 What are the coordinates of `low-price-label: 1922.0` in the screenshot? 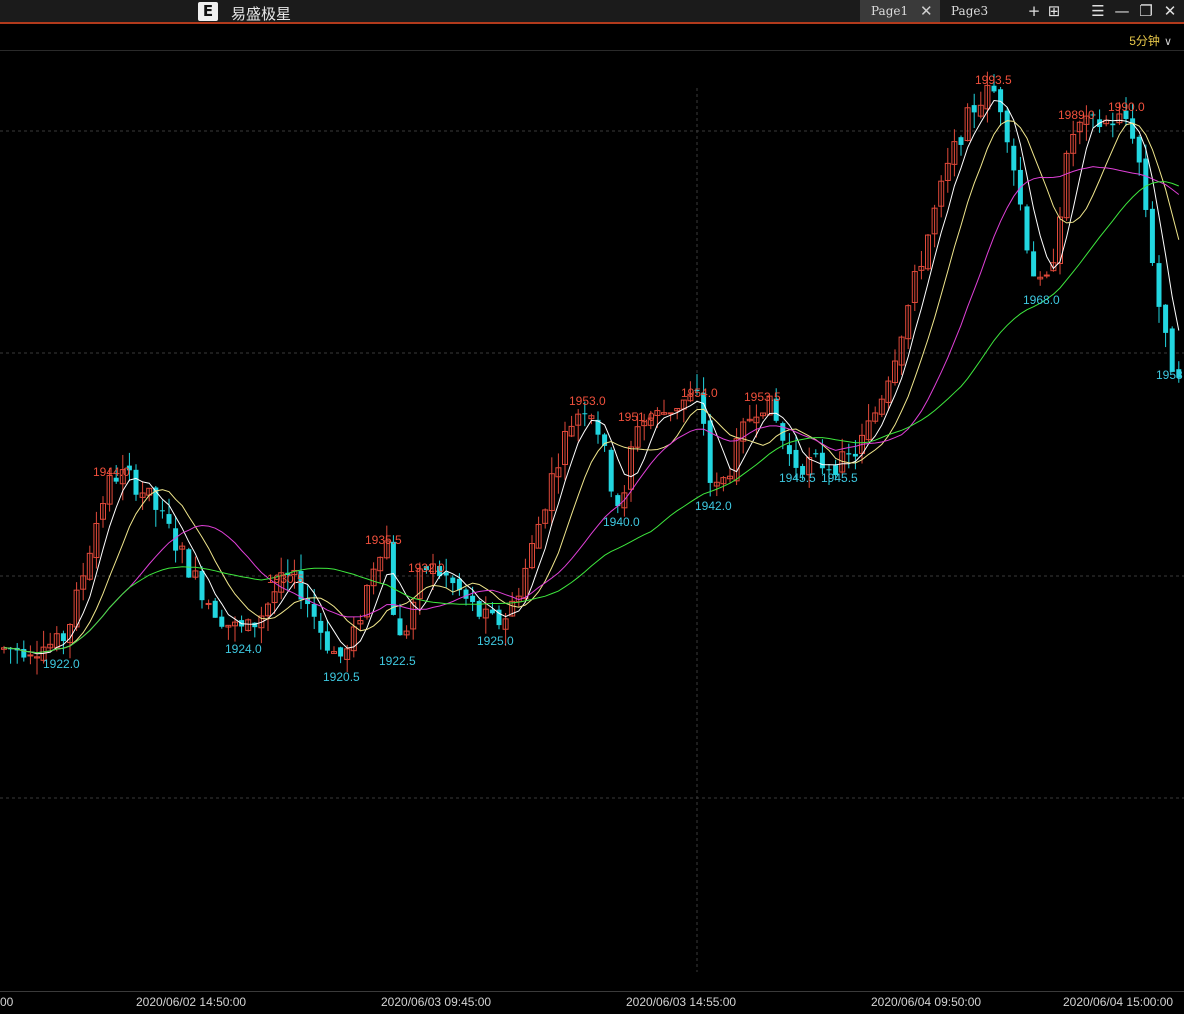 It's located at (61, 664).